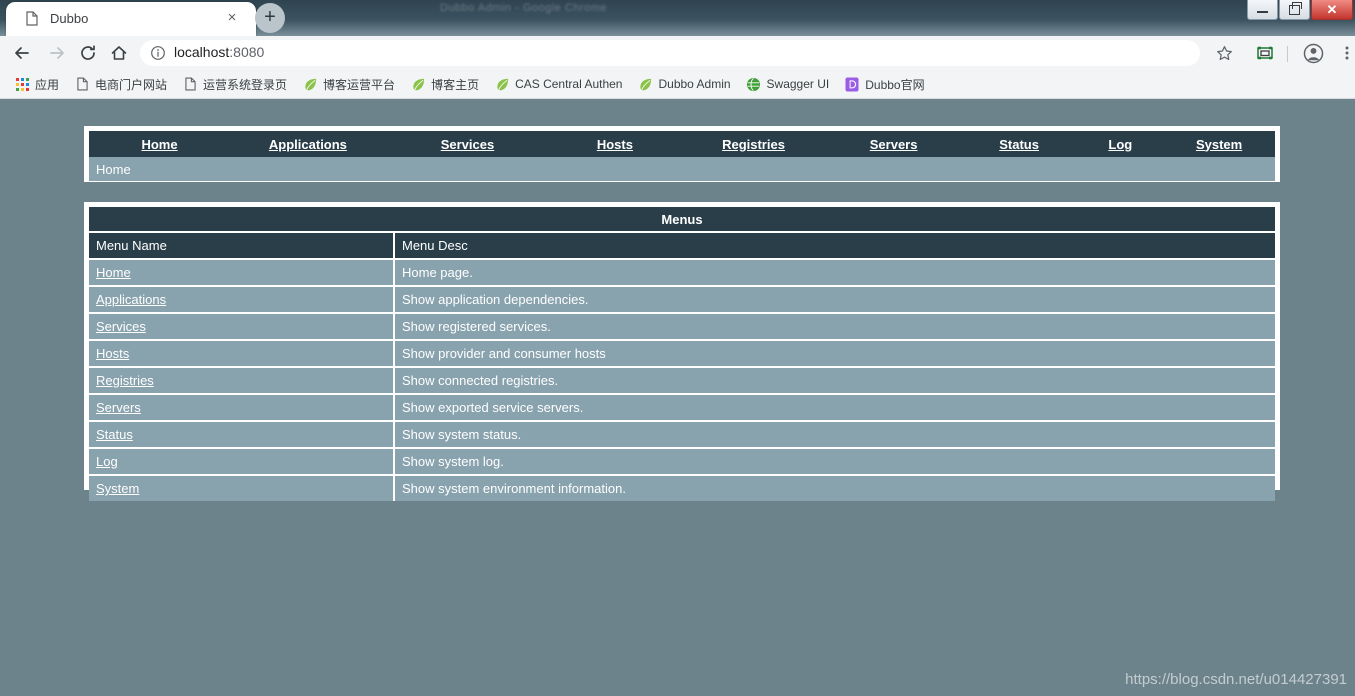 The image size is (1355, 696). Describe the element at coordinates (270, 18) in the screenshot. I see `new-tab-button: +` at that location.